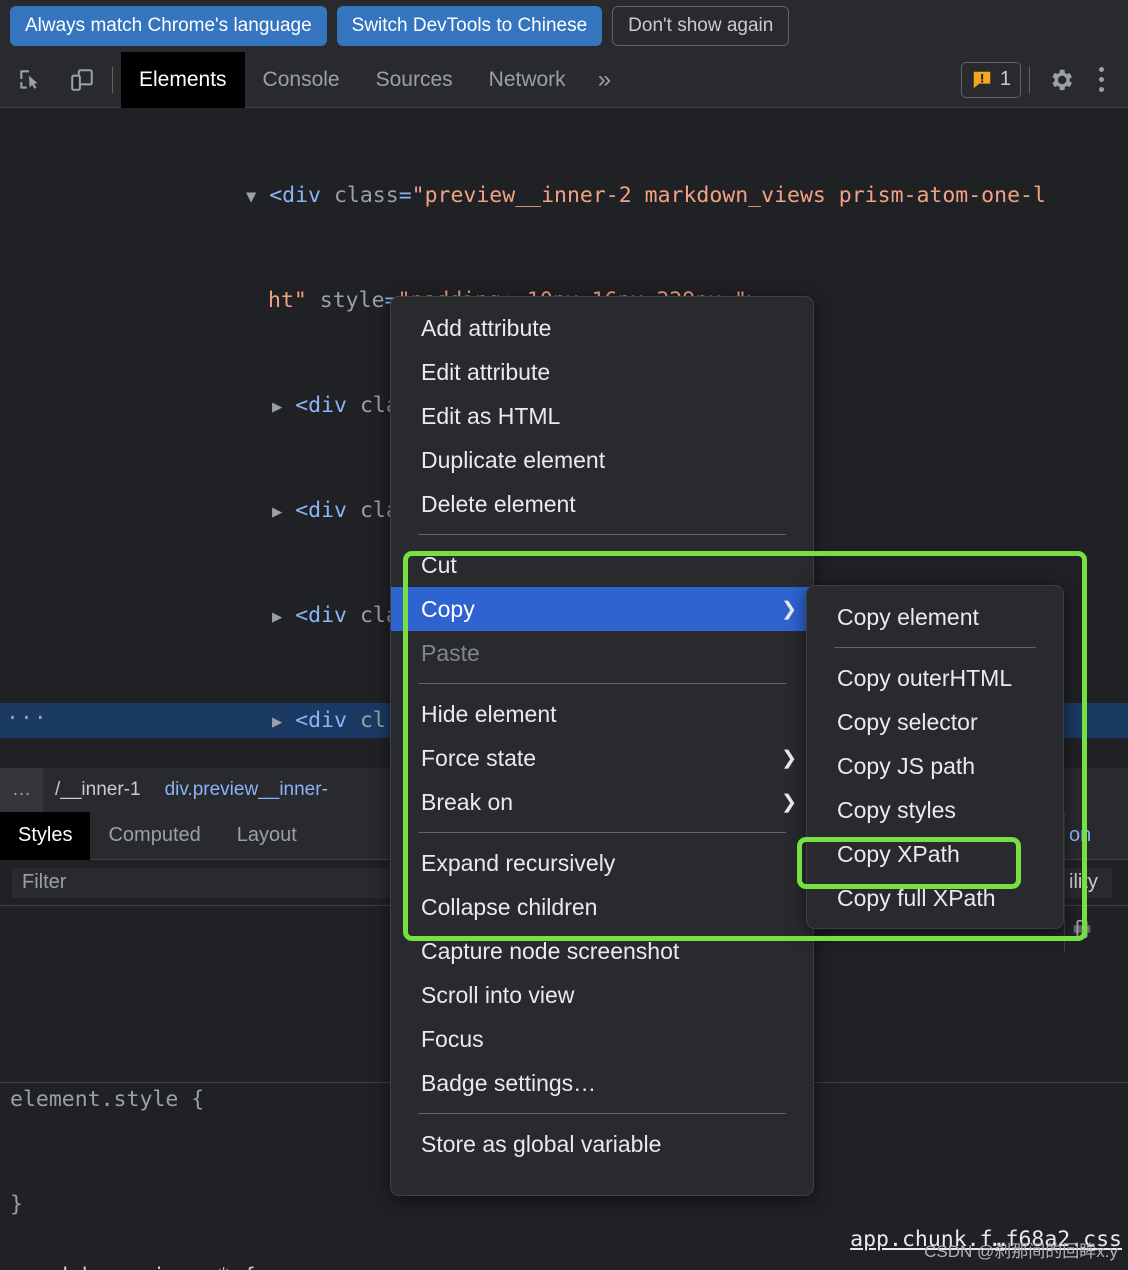 Image resolution: width=1128 pixels, height=1270 pixels. What do you see at coordinates (602, 328) in the screenshot?
I see `menu-item-add-attribute: Add attribute` at bounding box center [602, 328].